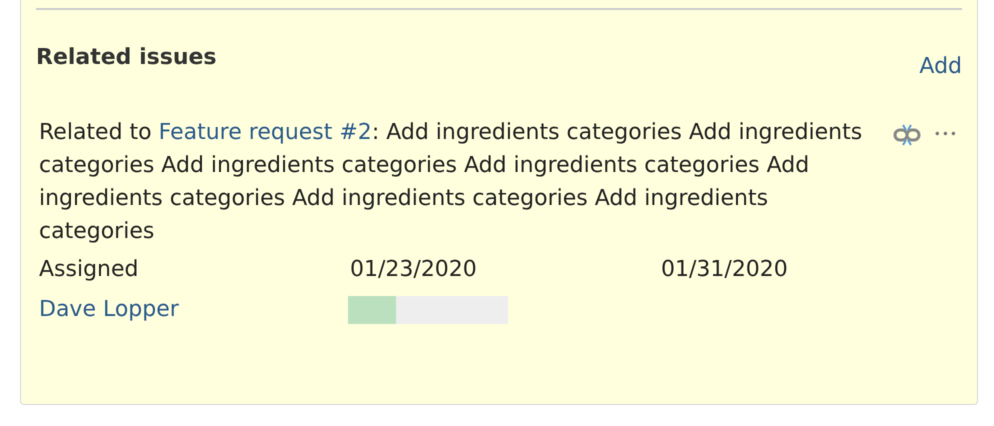 This screenshot has width=994, height=426. Describe the element at coordinates (126, 58) in the screenshot. I see `section-title: Related issues` at that location.